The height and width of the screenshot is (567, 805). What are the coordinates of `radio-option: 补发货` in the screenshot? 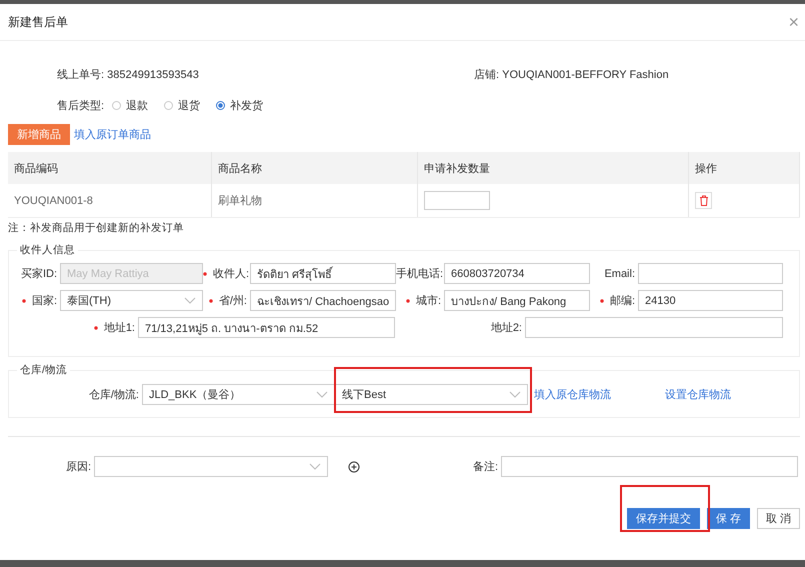 It's located at (240, 105).